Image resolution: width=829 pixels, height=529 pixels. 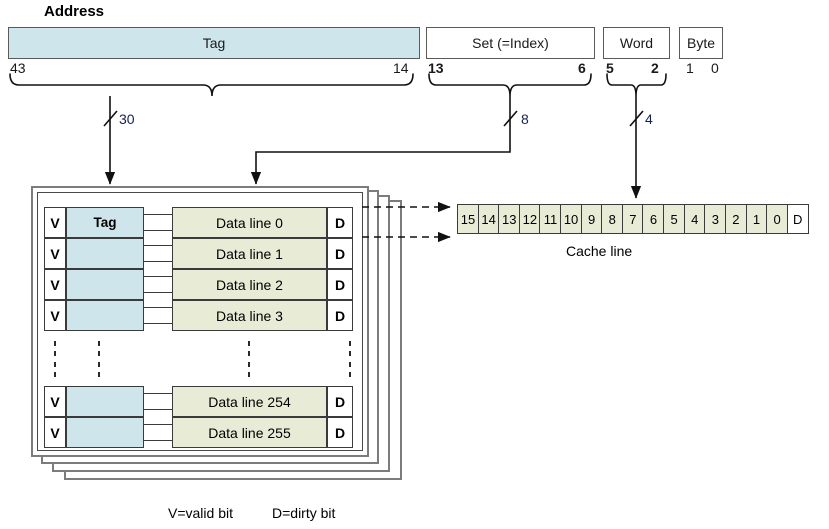 What do you see at coordinates (525, 119) in the screenshot?
I see `width-label-set: 8` at bounding box center [525, 119].